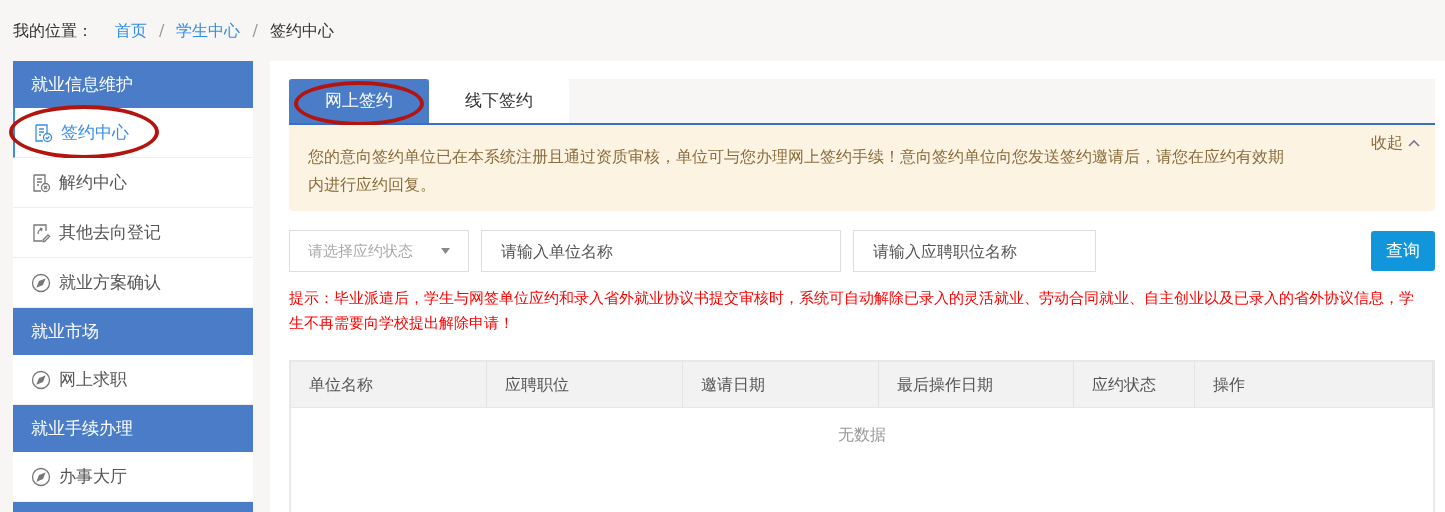 This screenshot has width=1445, height=512. What do you see at coordinates (974, 251) in the screenshot?
I see `position-name-field: 请输入应聘职位名称` at bounding box center [974, 251].